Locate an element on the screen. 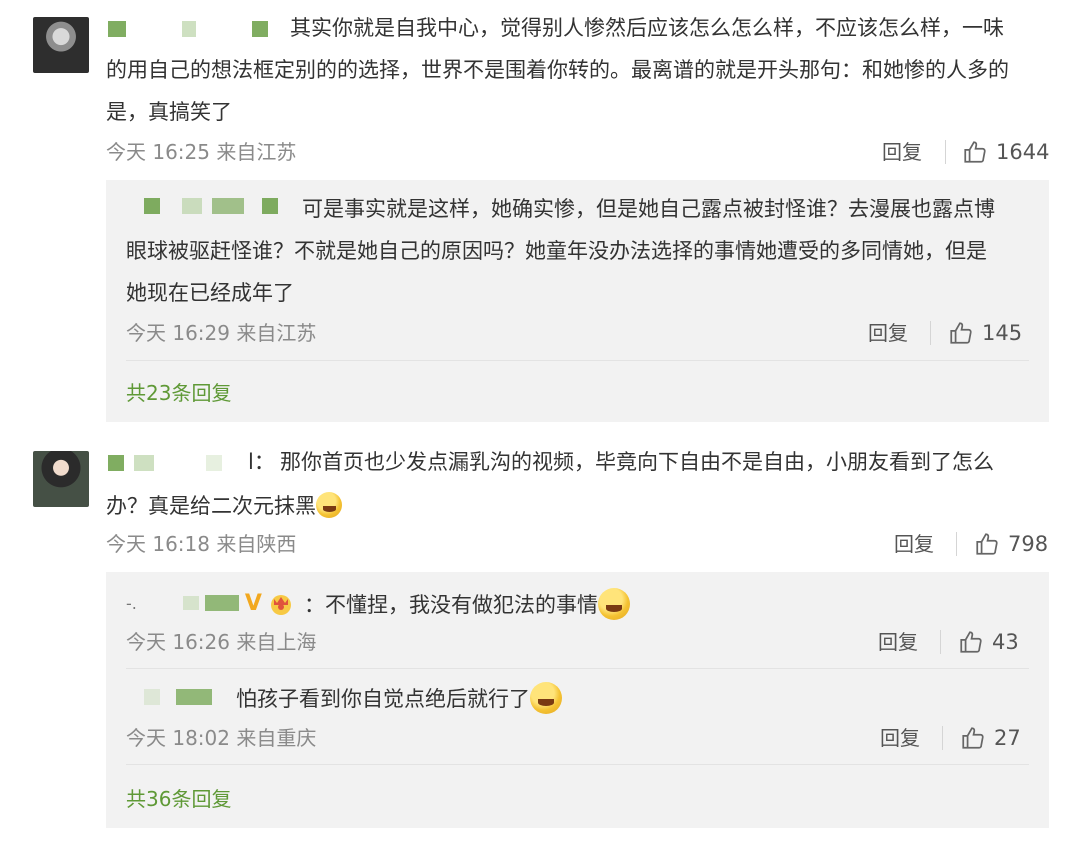  reply-meta: 今天 18:02 来自重庆 is located at coordinates (221, 738).